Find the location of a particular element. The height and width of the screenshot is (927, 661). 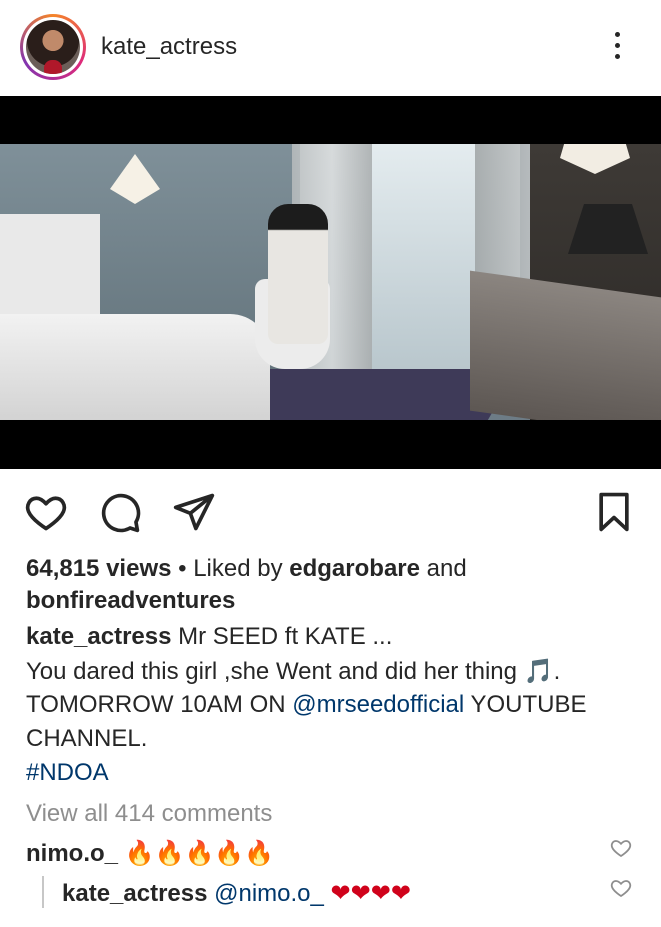

caption-text: . is located at coordinates (557, 671).